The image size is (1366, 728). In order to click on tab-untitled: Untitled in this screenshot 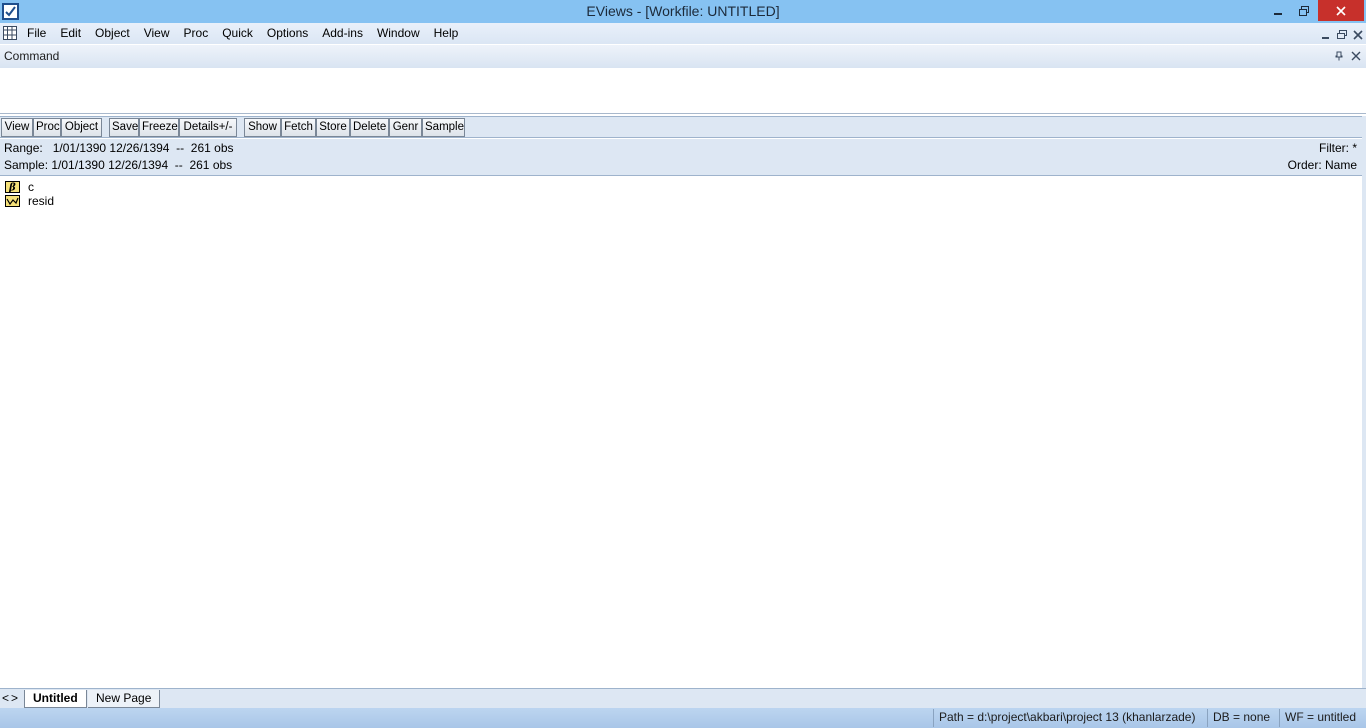, I will do `click(55, 699)`.